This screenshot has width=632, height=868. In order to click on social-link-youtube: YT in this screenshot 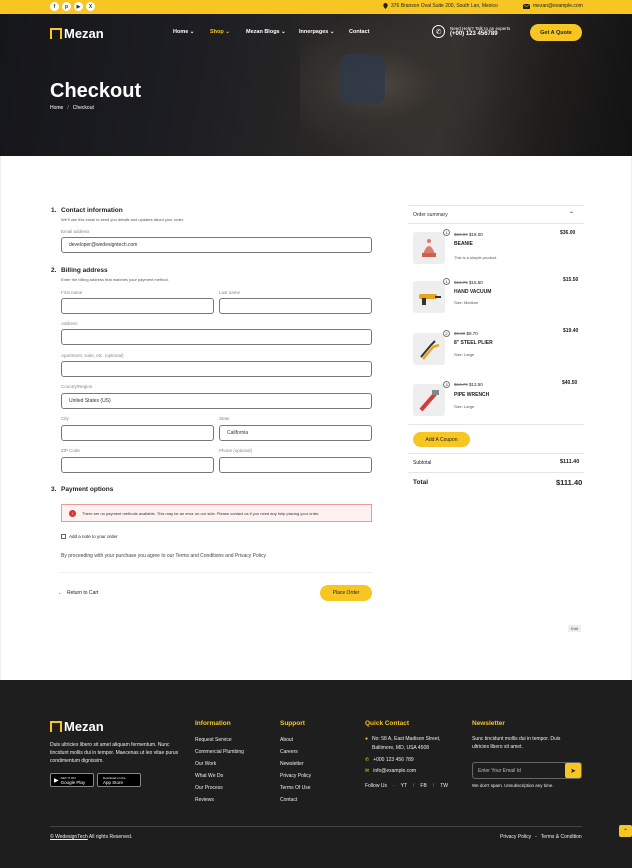, I will do `click(404, 786)`.